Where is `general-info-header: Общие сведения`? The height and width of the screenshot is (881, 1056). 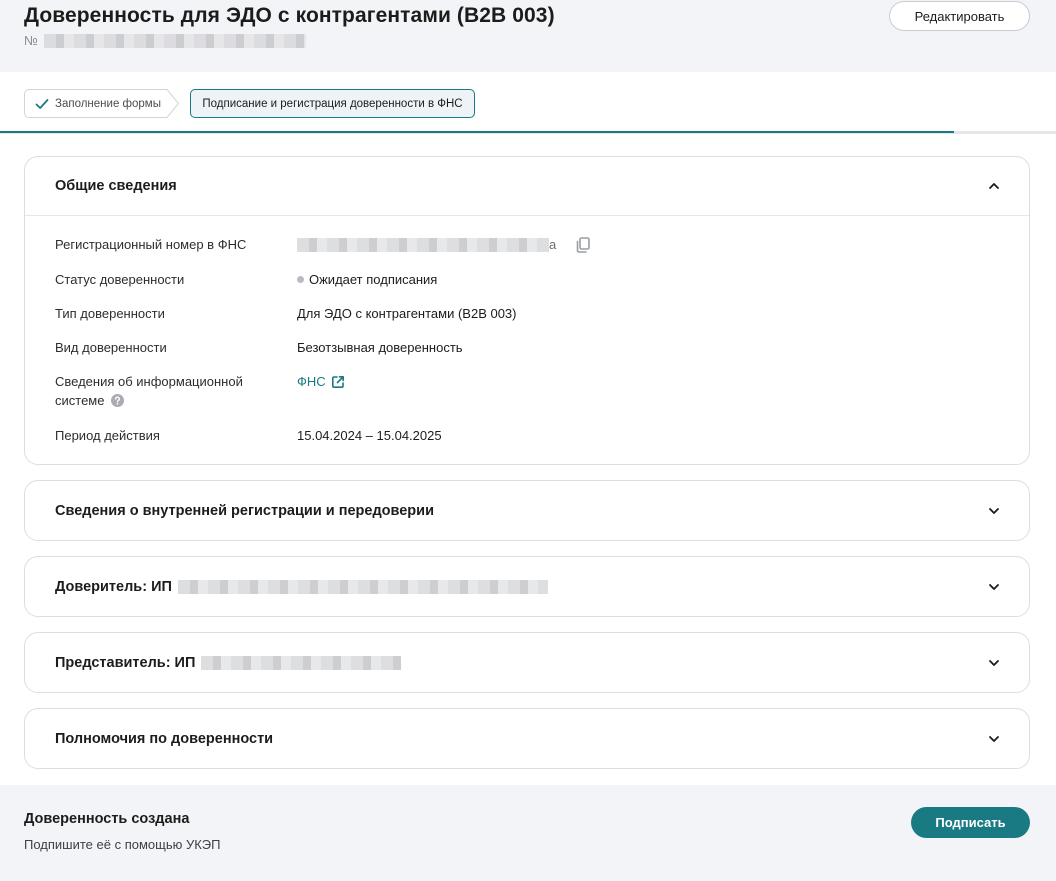
general-info-header: Общие сведения is located at coordinates (527, 186).